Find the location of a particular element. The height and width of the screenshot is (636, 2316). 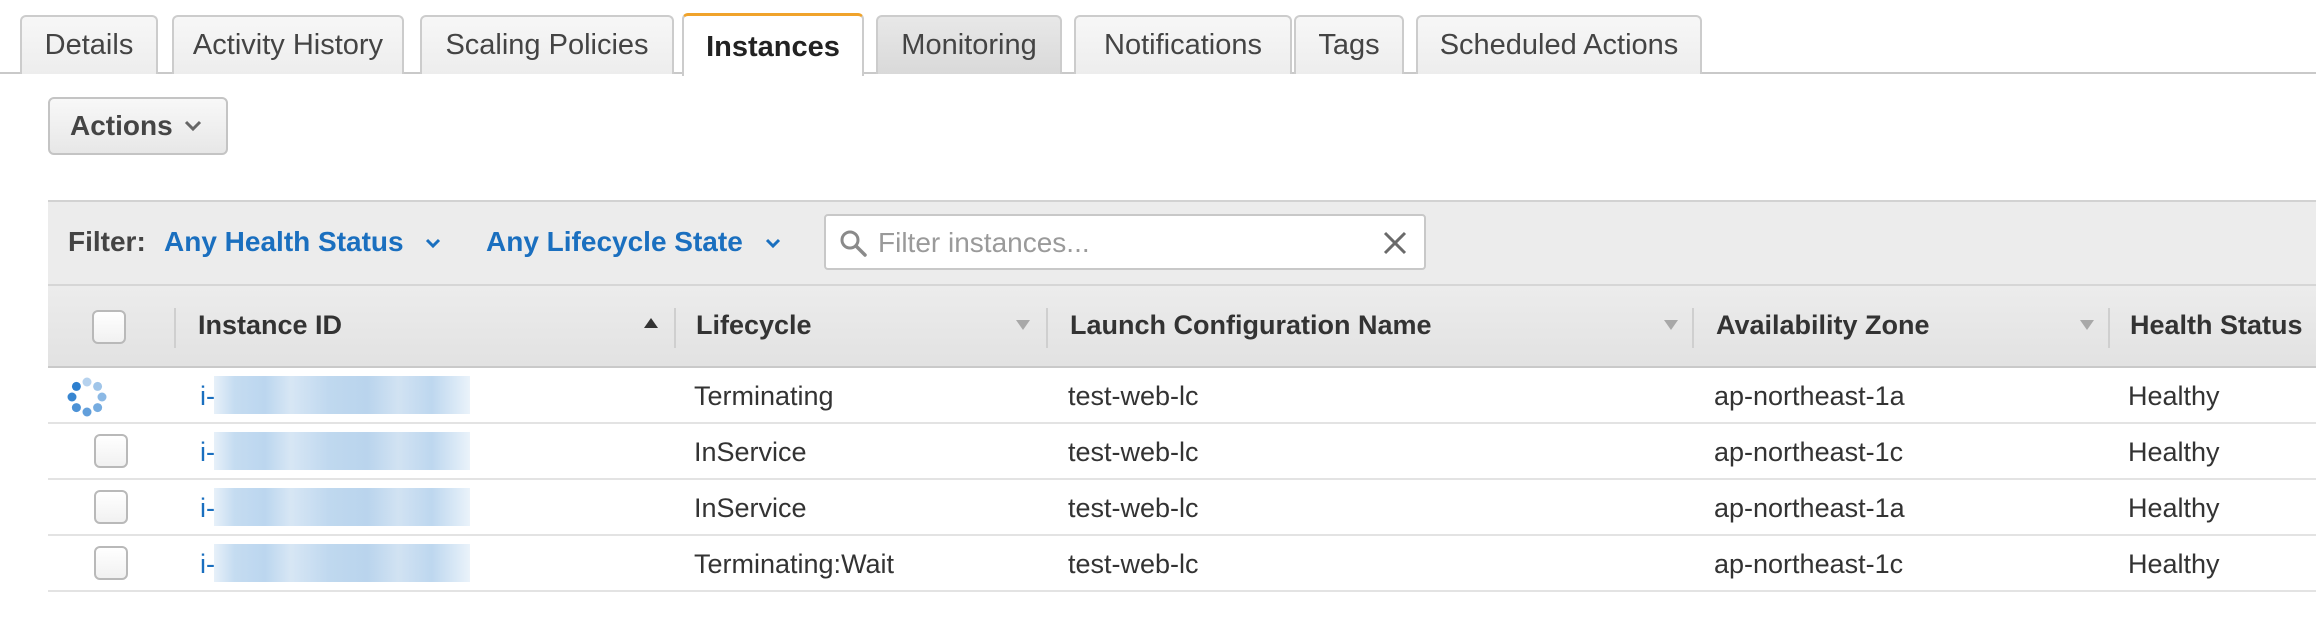

lifecycle-state-filter-label: Any Lifecycle State is located at coordinates (614, 241).